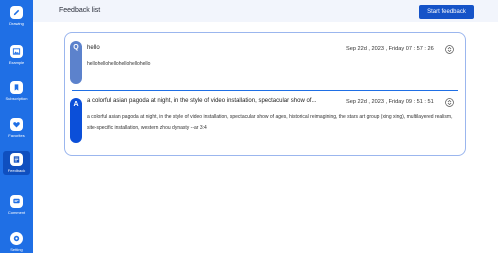 Image resolution: width=498 pixels, height=253 pixels. What do you see at coordinates (16, 159) in the screenshot?
I see `feedback-icon` at bounding box center [16, 159].